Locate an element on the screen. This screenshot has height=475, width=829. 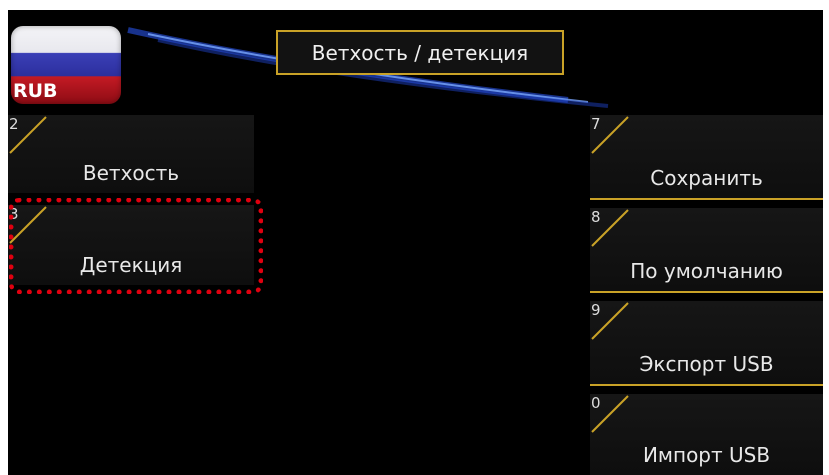
button-label: Ветхость is located at coordinates (131, 173).